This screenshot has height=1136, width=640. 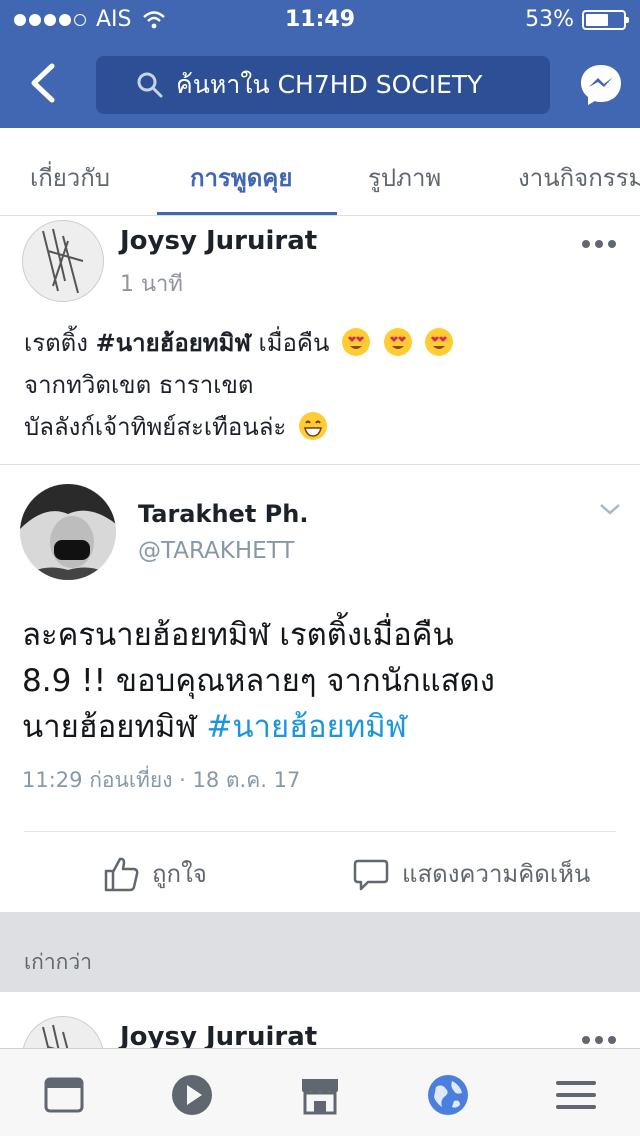 What do you see at coordinates (610, 509) in the screenshot?
I see `chevron-down-icon` at bounding box center [610, 509].